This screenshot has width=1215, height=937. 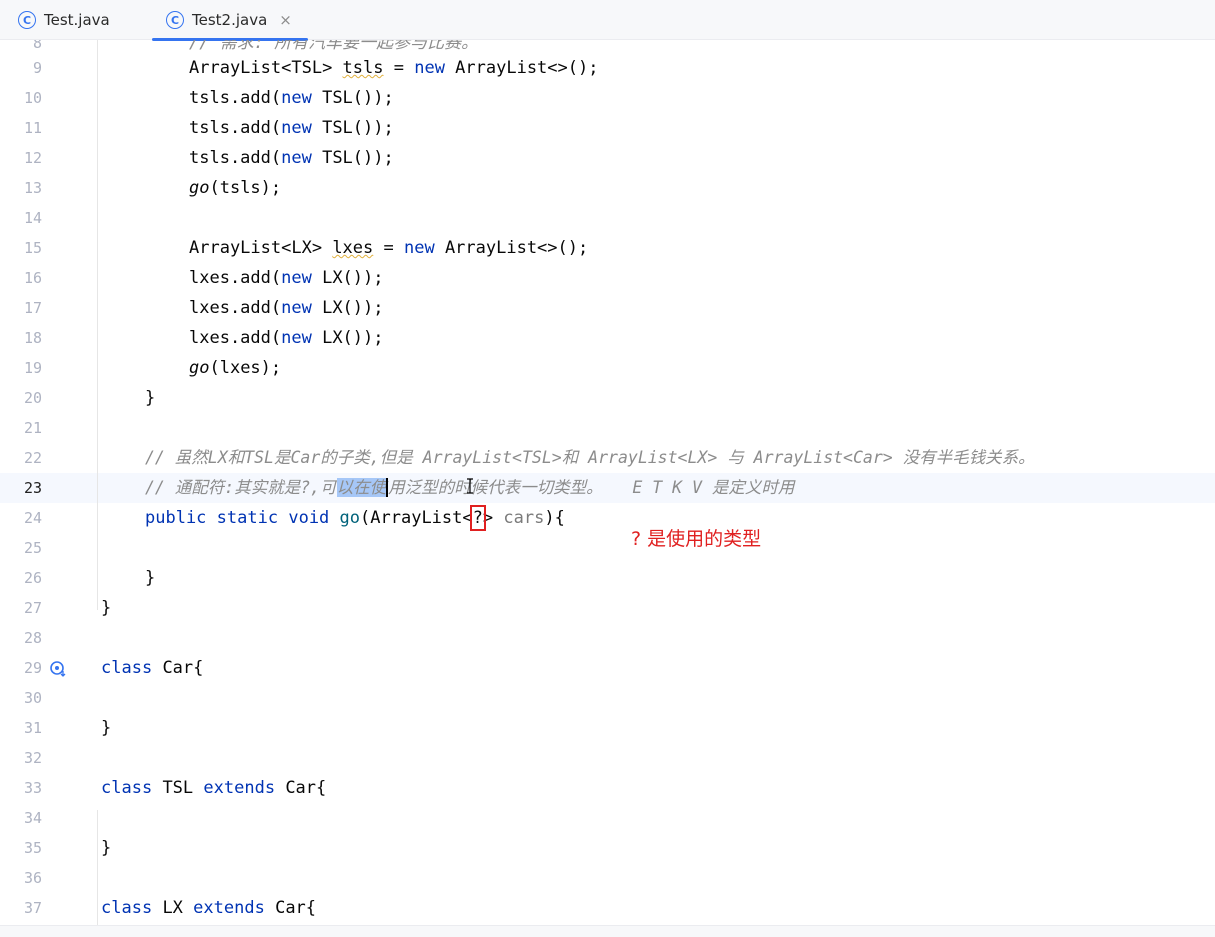 I want to click on code-line: 30, so click(x=607, y=698).